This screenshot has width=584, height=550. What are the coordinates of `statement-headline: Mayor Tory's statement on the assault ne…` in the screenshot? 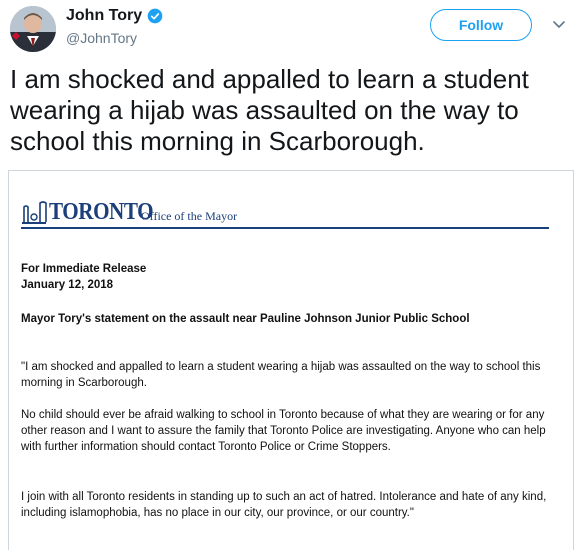 It's located at (245, 319).